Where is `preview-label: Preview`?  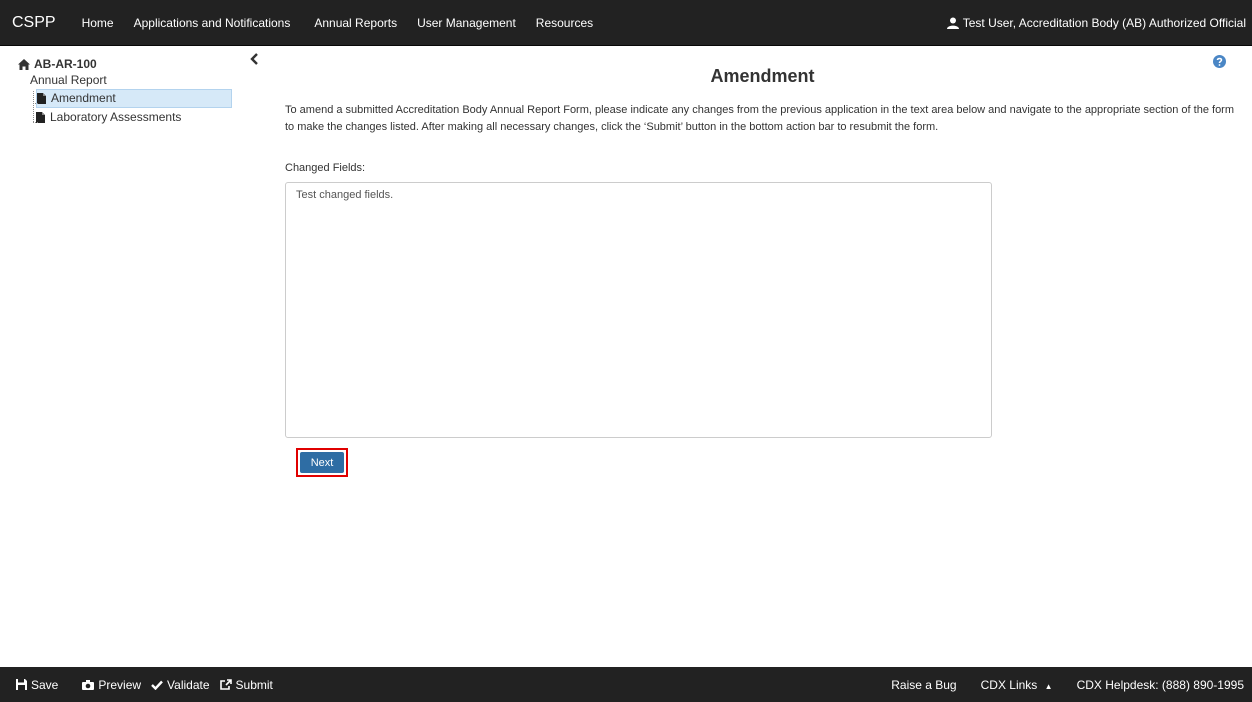
preview-label: Preview is located at coordinates (120, 684).